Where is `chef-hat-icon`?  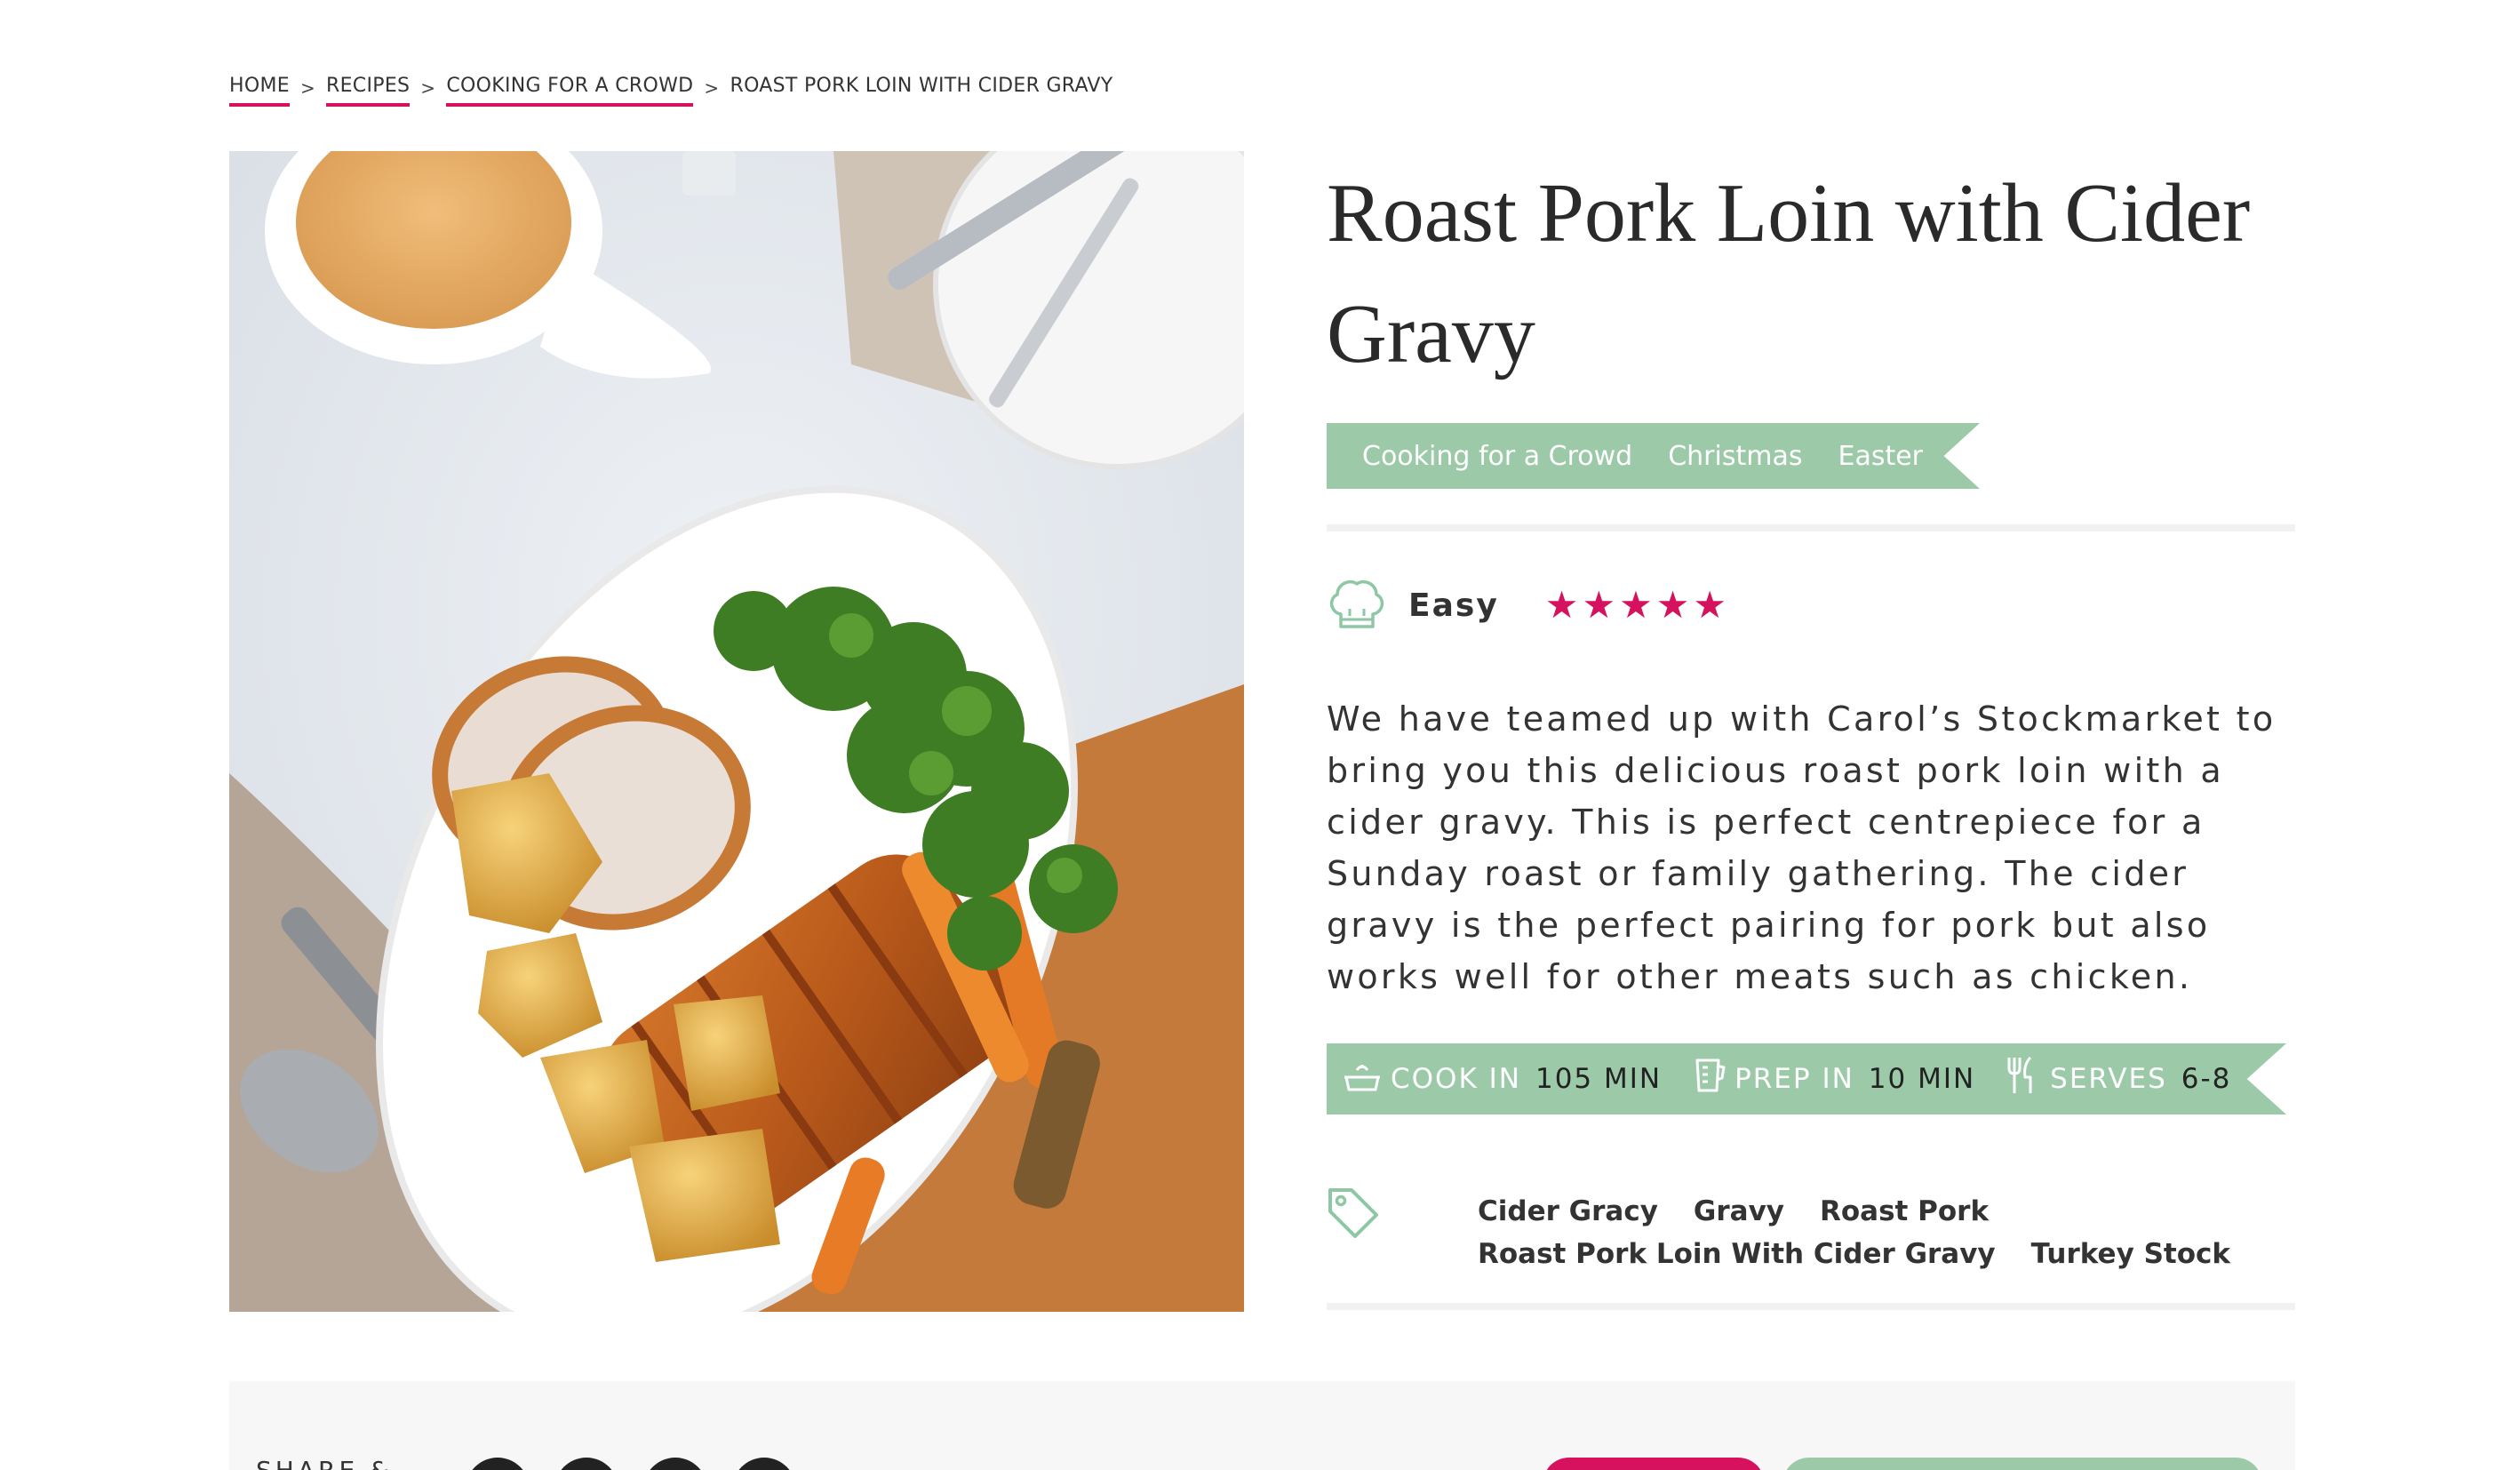
chef-hat-icon is located at coordinates (1357, 606).